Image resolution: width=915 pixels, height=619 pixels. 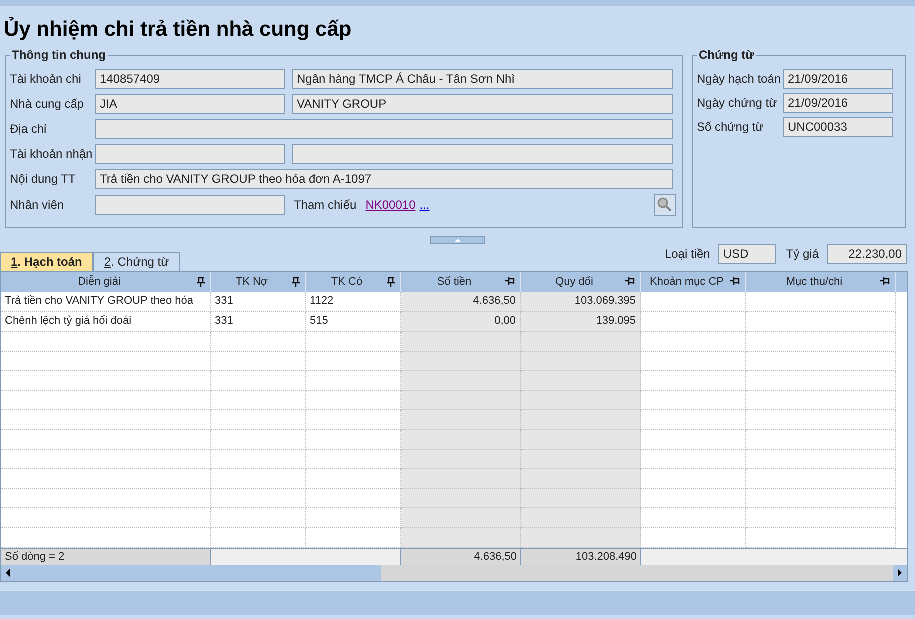 What do you see at coordinates (38, 205) in the screenshot?
I see `field-label: Nhân viên` at bounding box center [38, 205].